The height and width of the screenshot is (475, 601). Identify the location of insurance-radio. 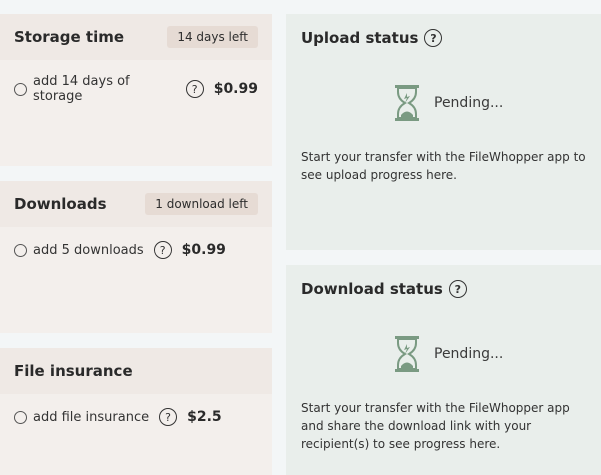
(20, 417).